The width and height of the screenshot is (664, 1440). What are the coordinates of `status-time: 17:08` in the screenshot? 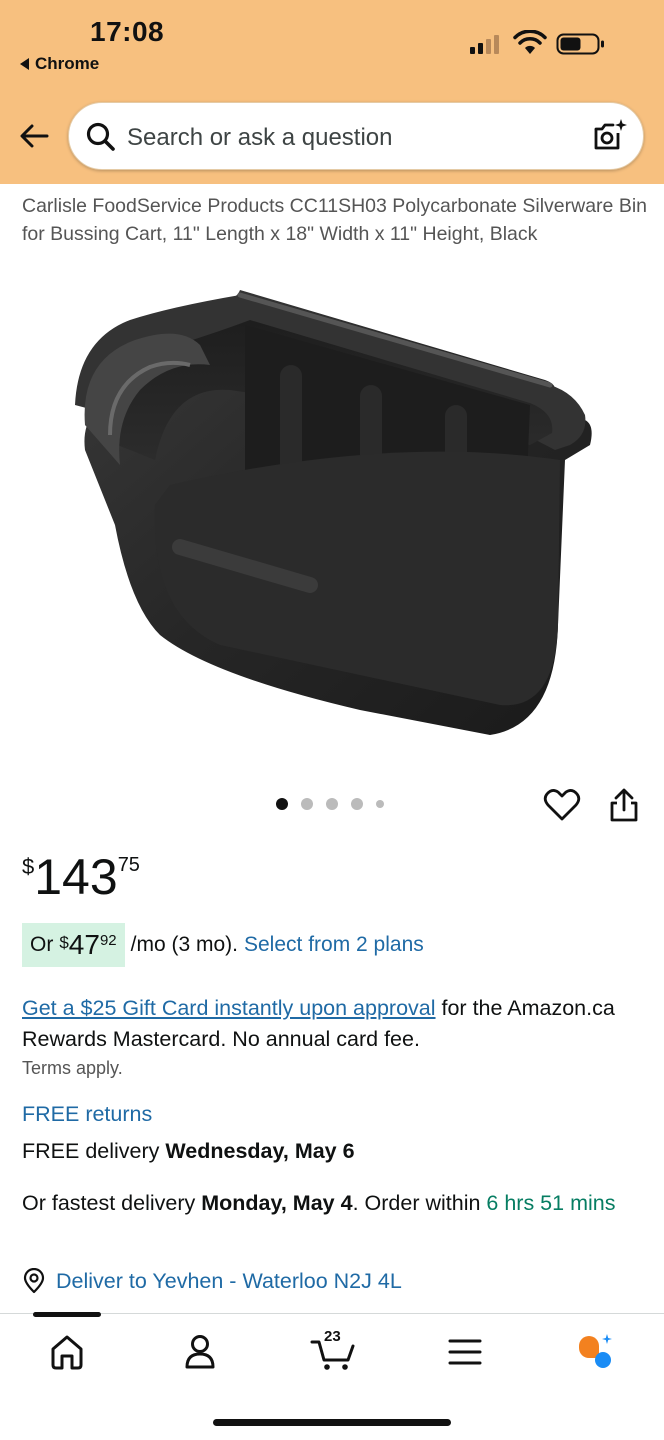 It's located at (127, 31).